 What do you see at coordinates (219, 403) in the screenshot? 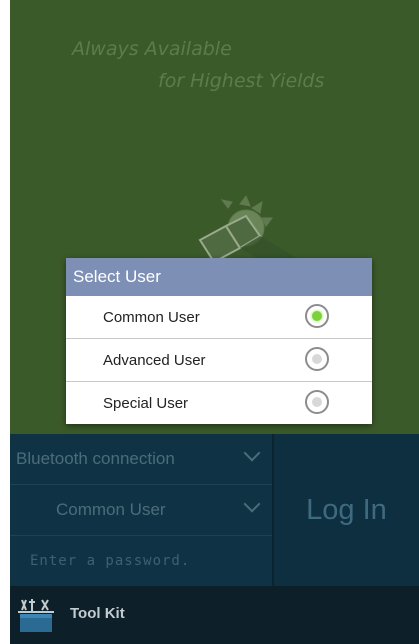
I see `option-special-user: Special User` at bounding box center [219, 403].